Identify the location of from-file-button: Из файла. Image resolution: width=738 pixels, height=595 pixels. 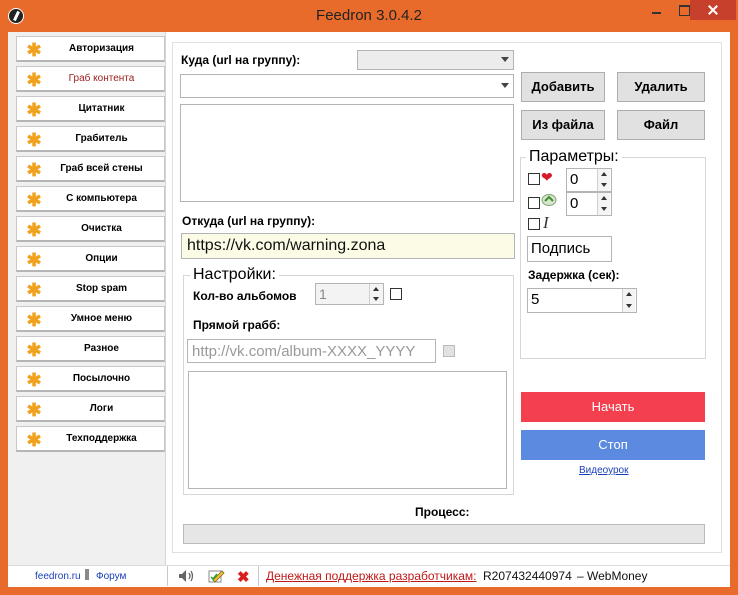
(563, 125).